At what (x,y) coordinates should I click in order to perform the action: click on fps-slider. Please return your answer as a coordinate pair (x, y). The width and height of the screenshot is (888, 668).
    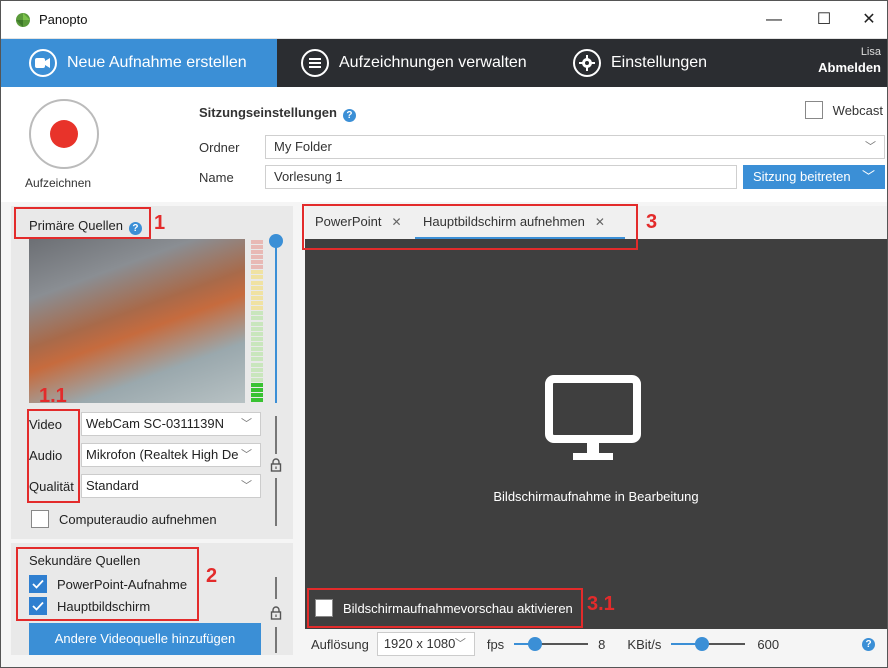
    Looking at the image, I should click on (551, 644).